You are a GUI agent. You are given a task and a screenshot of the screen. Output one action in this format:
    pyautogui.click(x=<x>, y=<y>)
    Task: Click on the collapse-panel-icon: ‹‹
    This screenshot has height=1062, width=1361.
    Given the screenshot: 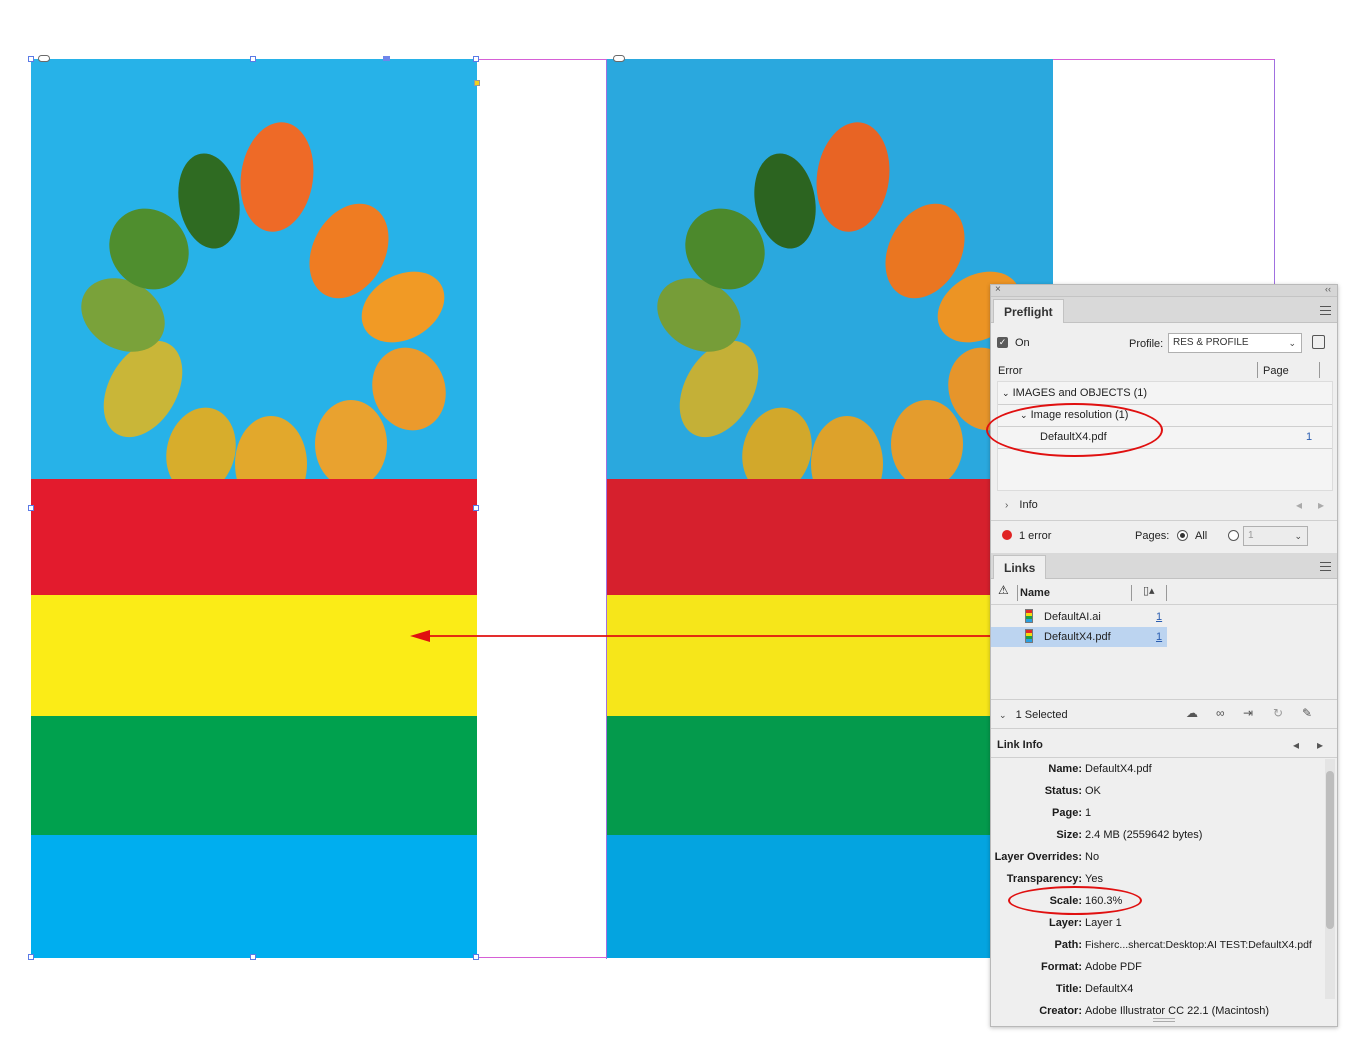 What is the action you would take?
    pyautogui.click(x=1328, y=289)
    